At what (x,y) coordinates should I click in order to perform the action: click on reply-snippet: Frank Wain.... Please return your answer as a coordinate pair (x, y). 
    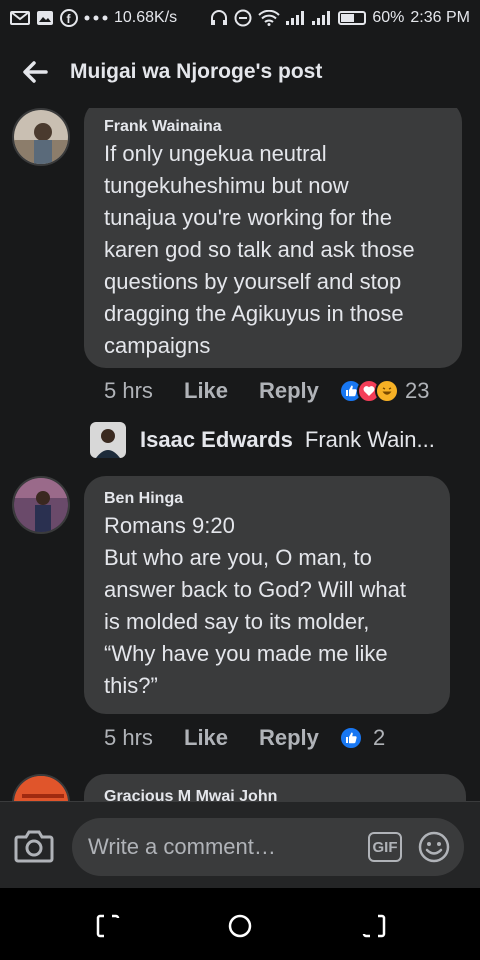
    Looking at the image, I should click on (369, 439).